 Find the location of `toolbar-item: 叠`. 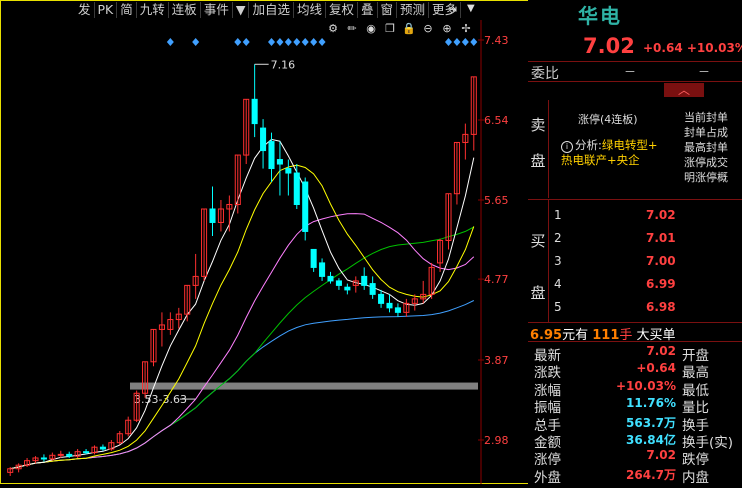

toolbar-item: 叠 is located at coordinates (368, 10).